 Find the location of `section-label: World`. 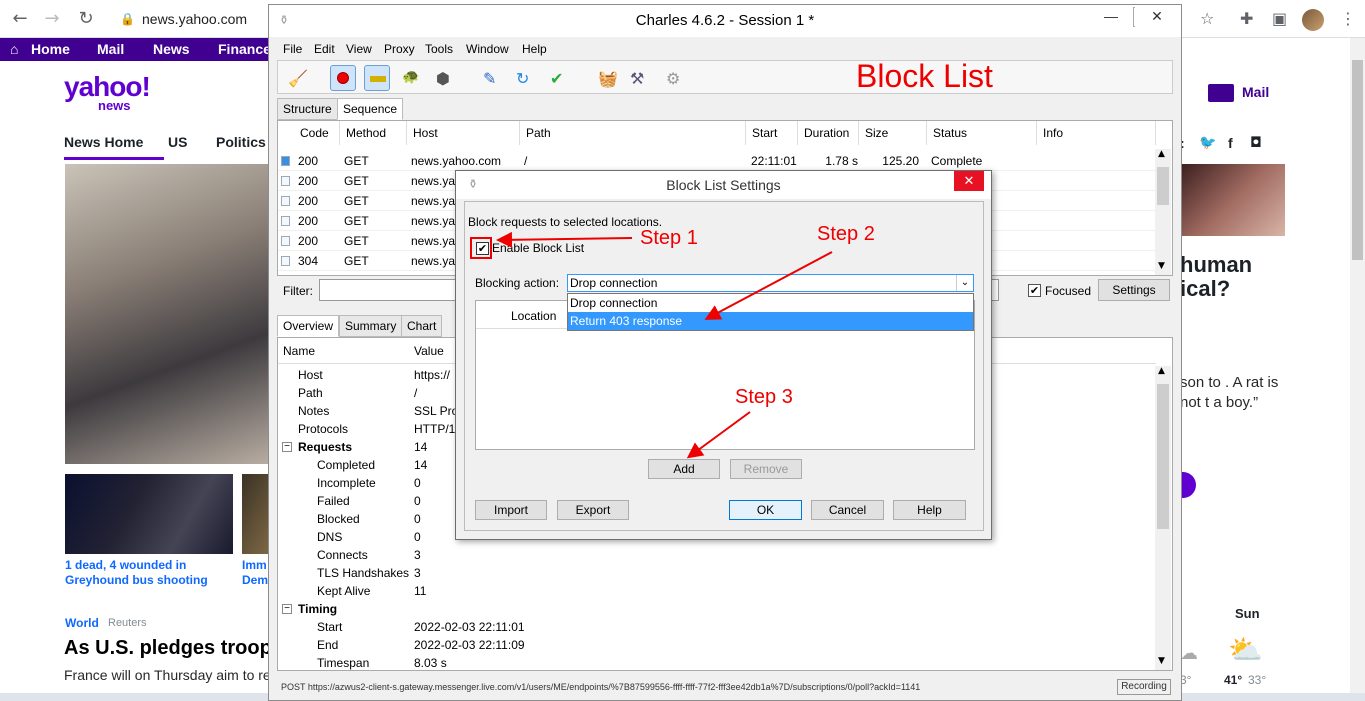

section-label: World is located at coordinates (82, 623).